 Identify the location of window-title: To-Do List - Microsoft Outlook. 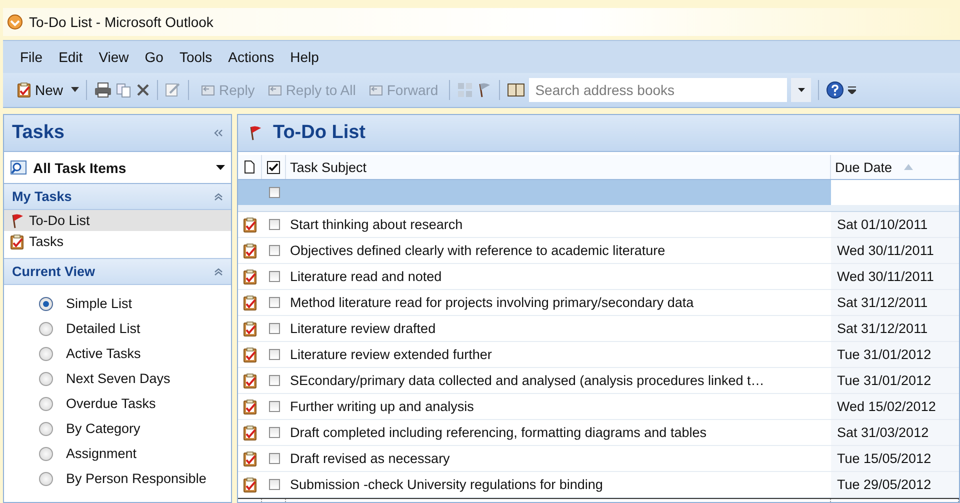
(121, 22).